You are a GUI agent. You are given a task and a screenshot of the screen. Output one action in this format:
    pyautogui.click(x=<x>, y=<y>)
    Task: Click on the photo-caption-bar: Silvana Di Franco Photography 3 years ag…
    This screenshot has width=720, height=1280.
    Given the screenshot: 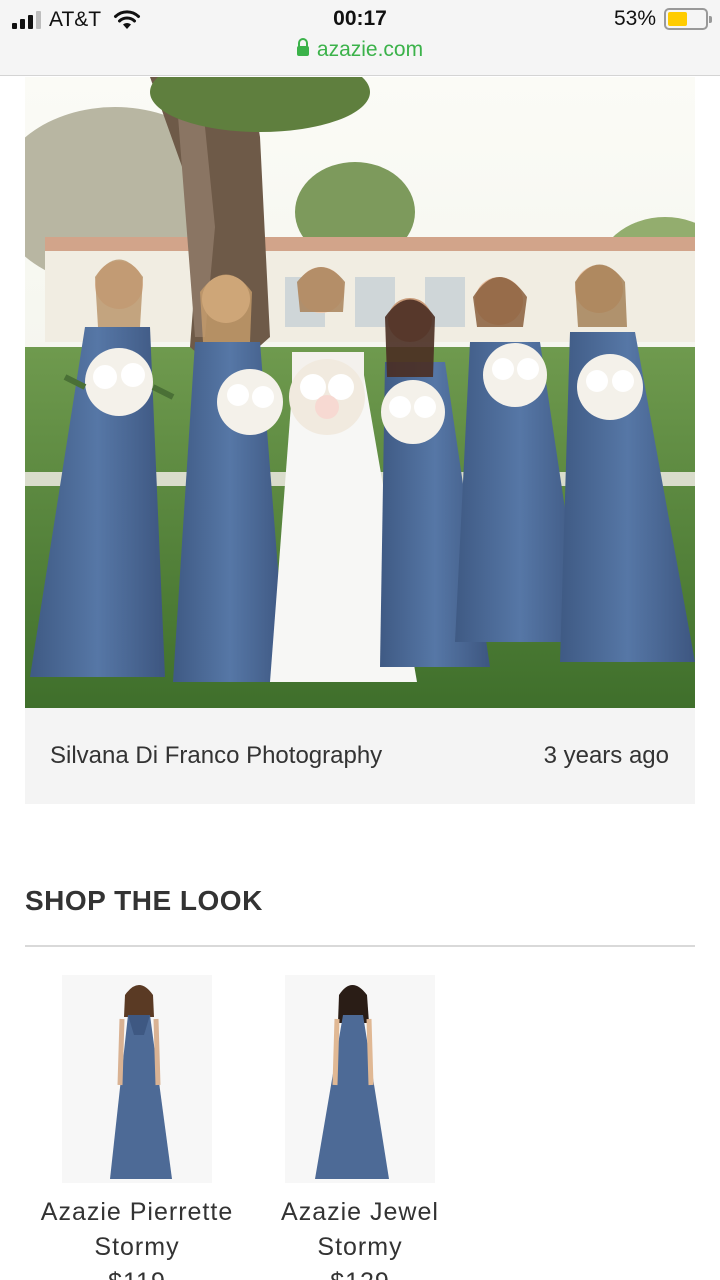 What is the action you would take?
    pyautogui.click(x=360, y=756)
    